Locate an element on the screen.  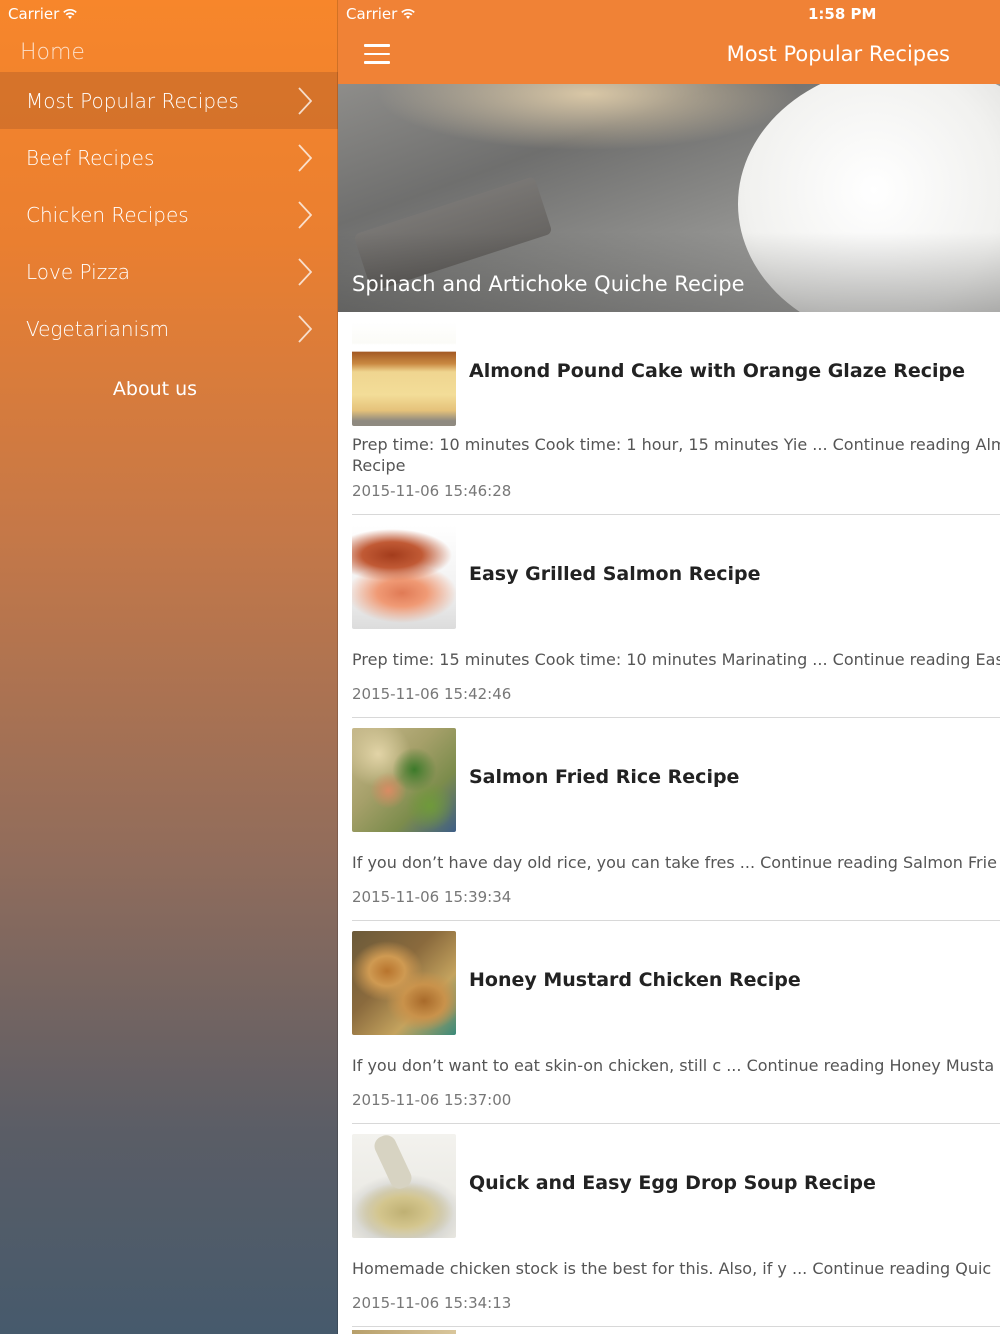
status-bar-carrier: Carrier is located at coordinates (381, 14).